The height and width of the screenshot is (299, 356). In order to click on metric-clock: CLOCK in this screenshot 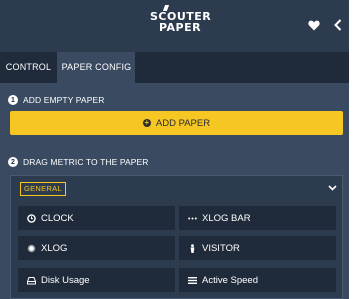, I will do `click(96, 218)`.